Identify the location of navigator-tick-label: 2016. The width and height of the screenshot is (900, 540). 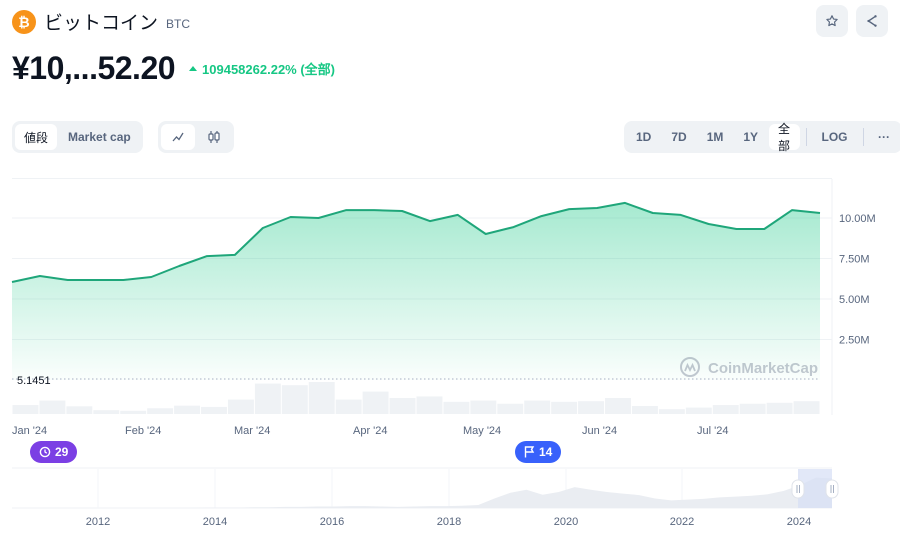
(332, 522).